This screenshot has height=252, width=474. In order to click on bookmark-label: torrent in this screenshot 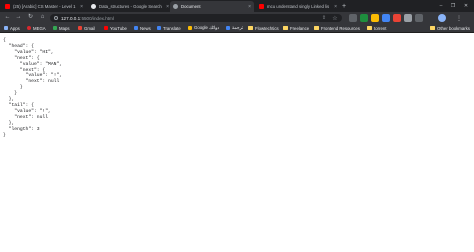, I will do `click(380, 28)`.